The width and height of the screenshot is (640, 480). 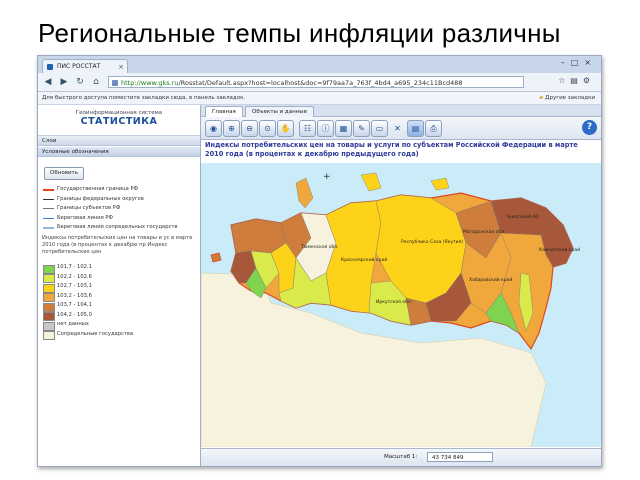 What do you see at coordinates (319, 64) in the screenshot?
I see `browser-tabbar: ПИС РОССТАТ × –□×` at bounding box center [319, 64].